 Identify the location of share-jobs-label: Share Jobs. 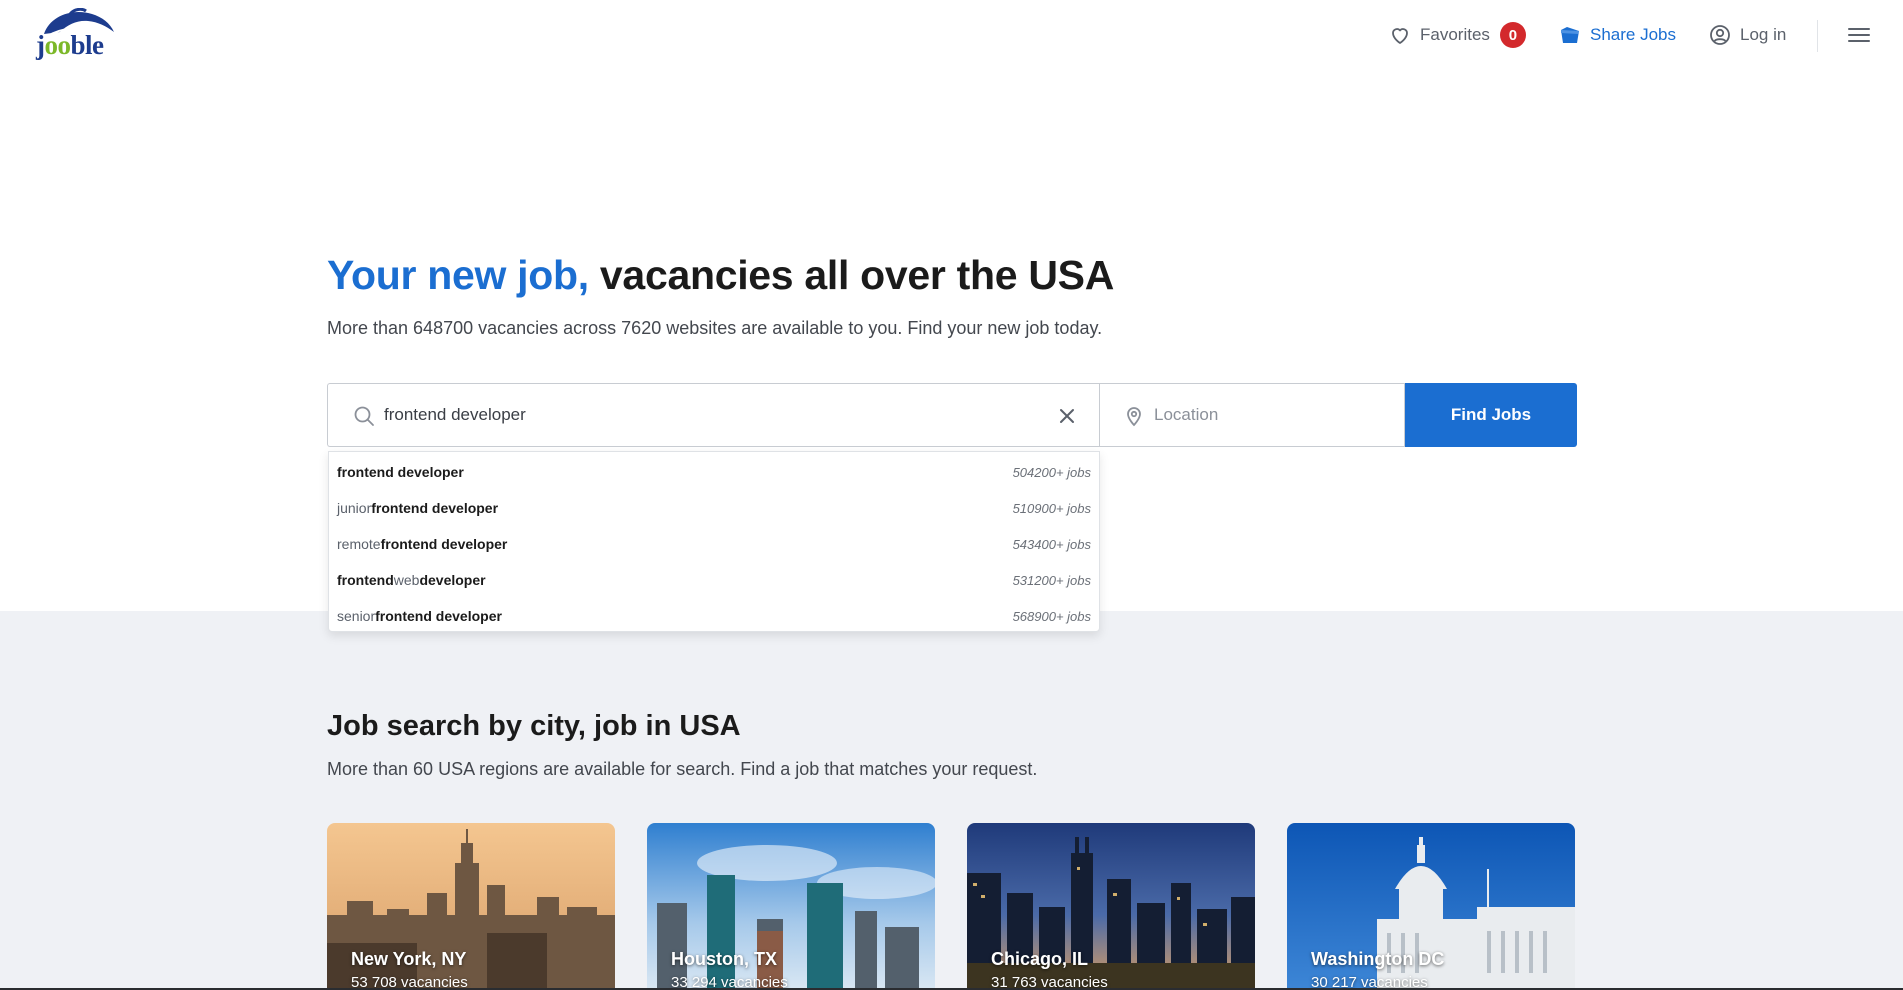
(1633, 34).